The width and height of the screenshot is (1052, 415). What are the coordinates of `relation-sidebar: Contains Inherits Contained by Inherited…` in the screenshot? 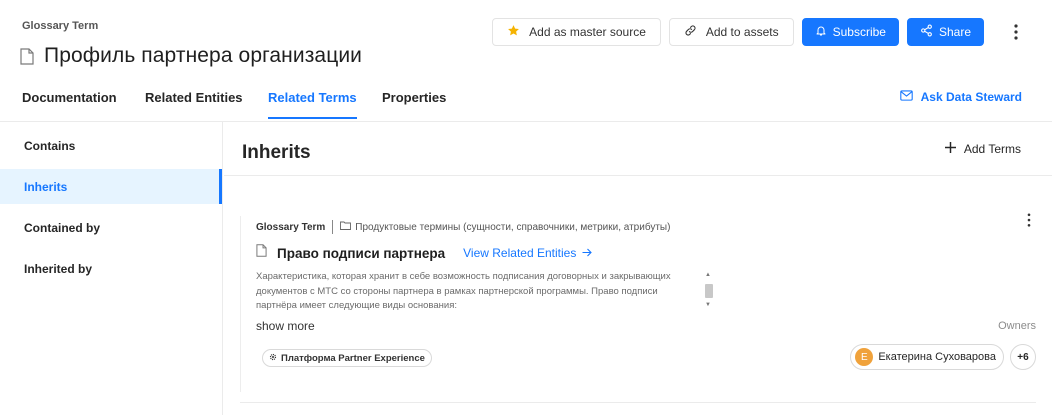 It's located at (111, 268).